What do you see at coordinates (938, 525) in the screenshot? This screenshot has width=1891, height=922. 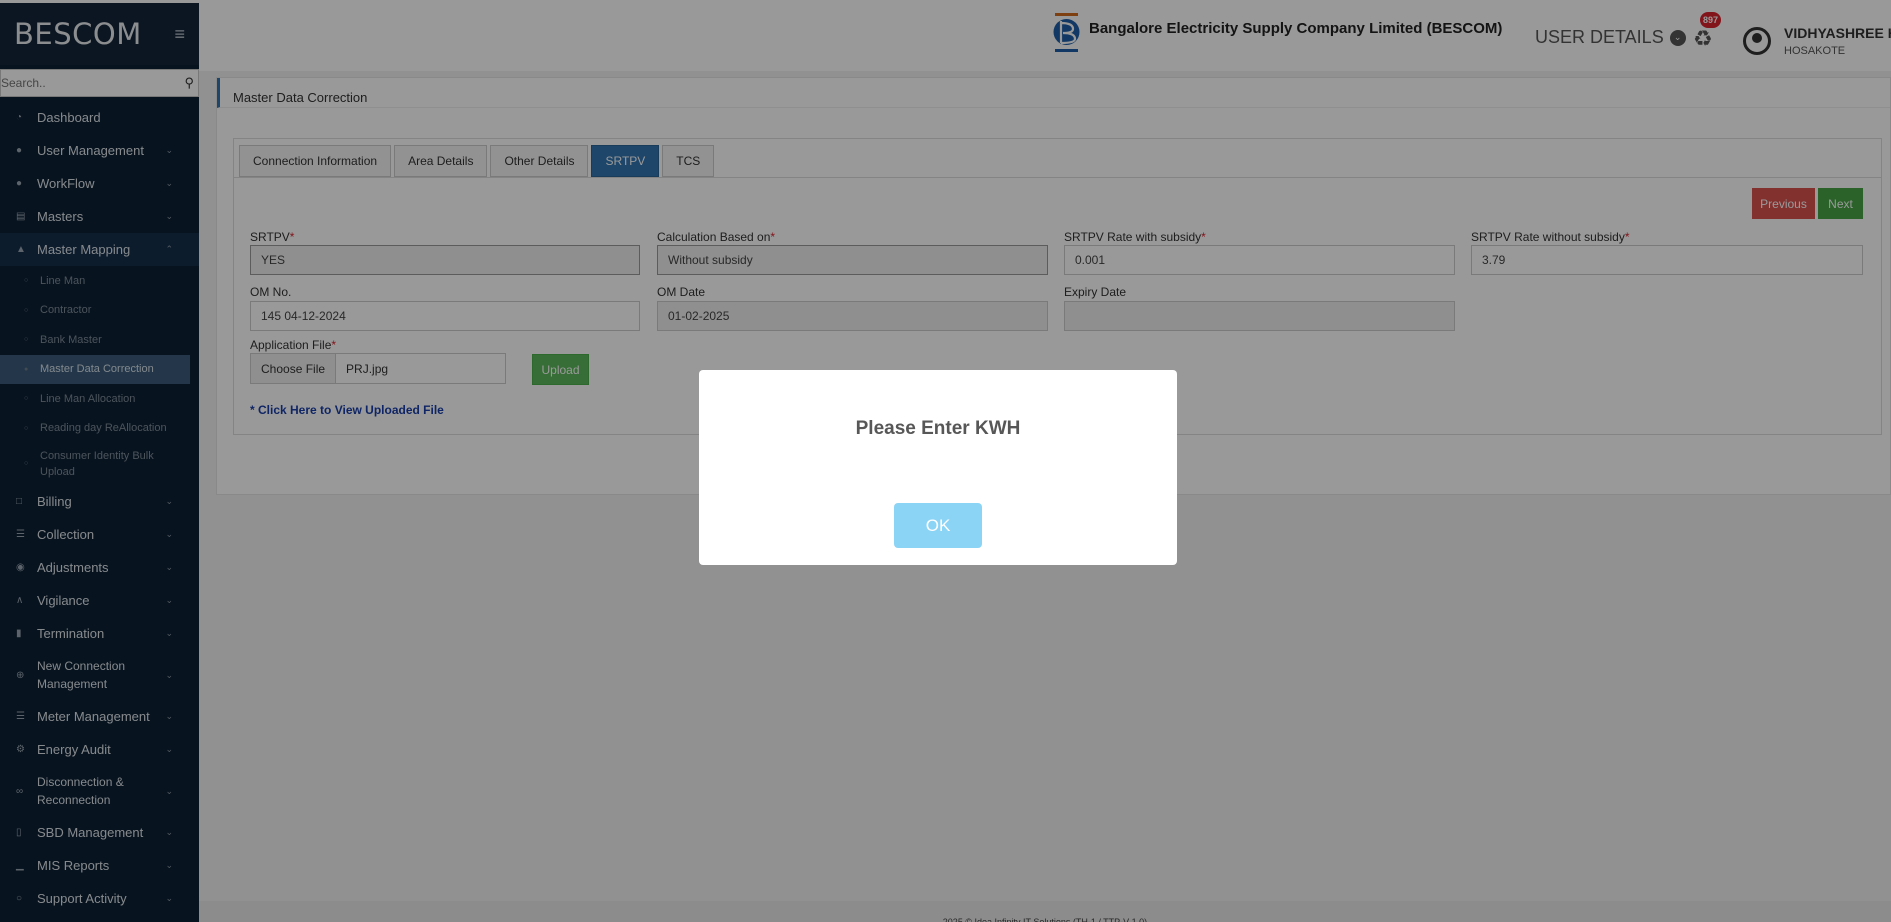 I see `ok-button: OK` at bounding box center [938, 525].